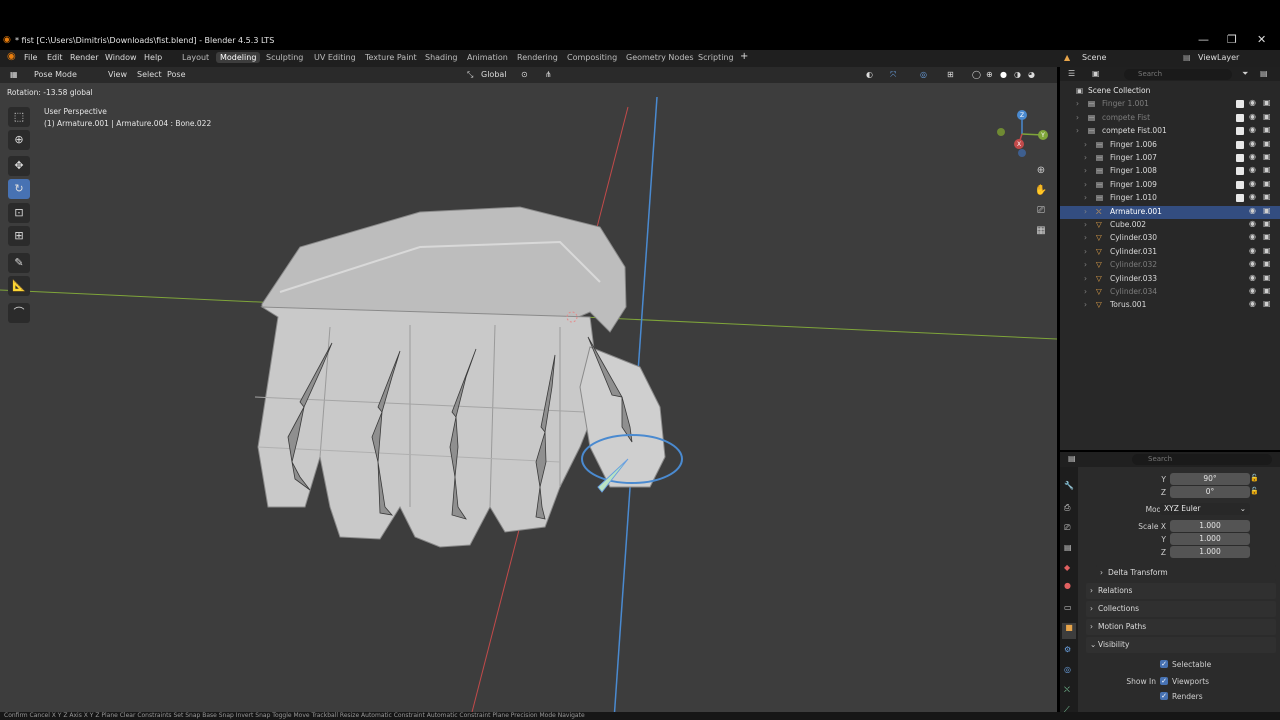 The height and width of the screenshot is (720, 1280). What do you see at coordinates (19, 213) in the screenshot?
I see `scale-tool-icon: ⊡` at bounding box center [19, 213].